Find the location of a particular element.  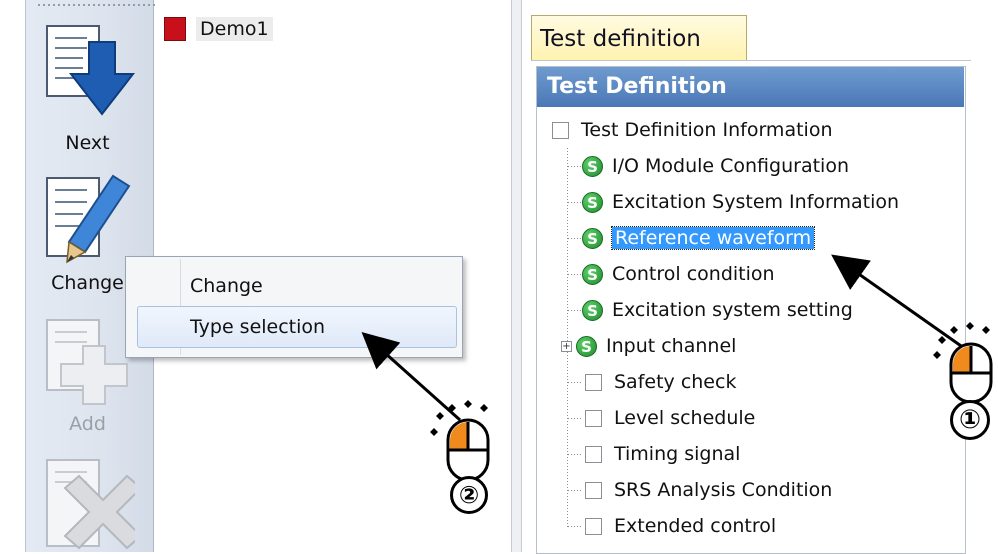

step-number-2: ② is located at coordinates (469, 495).